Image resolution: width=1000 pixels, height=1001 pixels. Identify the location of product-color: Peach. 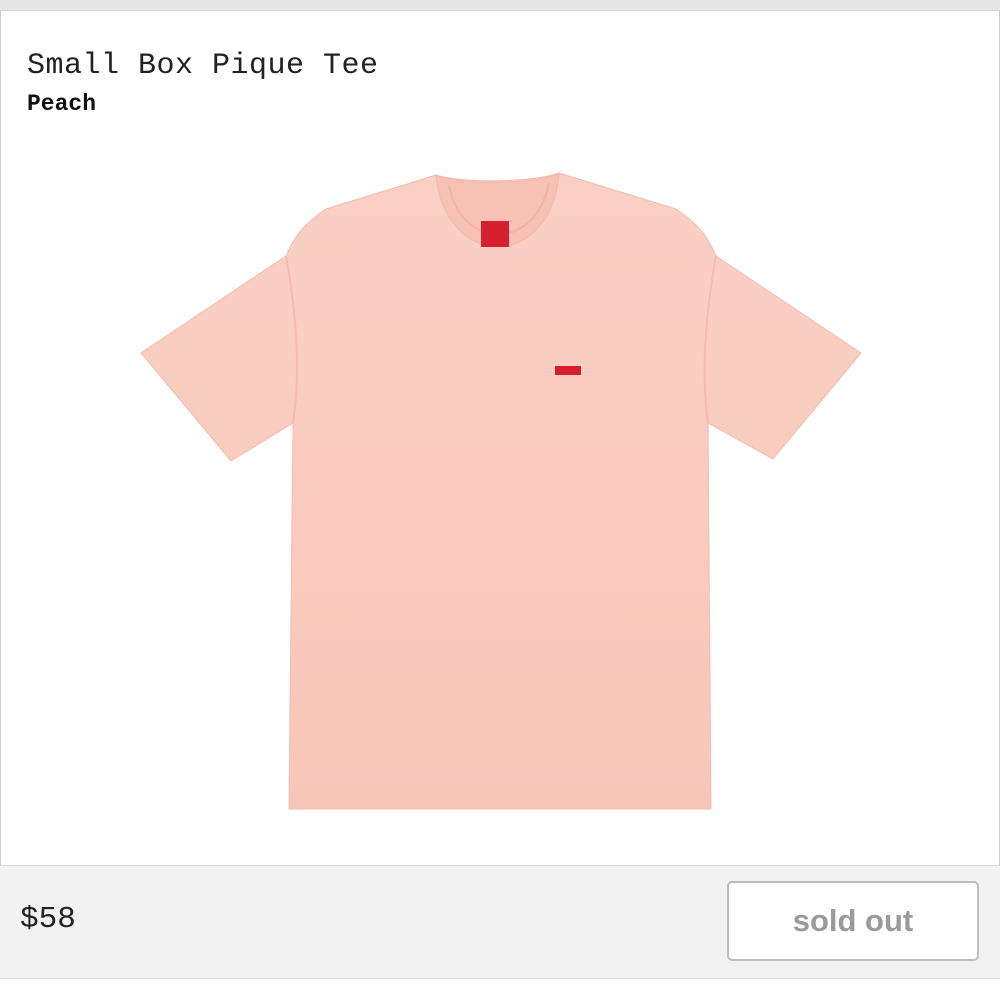
(62, 104).